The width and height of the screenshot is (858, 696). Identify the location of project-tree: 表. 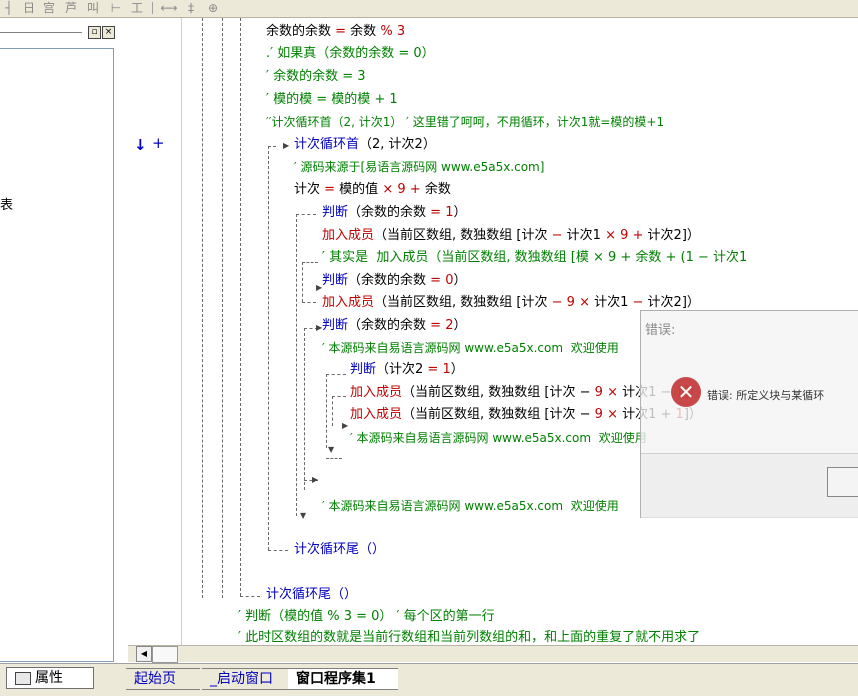
(57, 355).